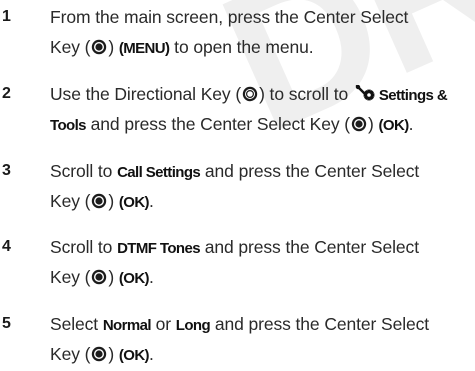 This screenshot has height=371, width=475. I want to click on bold-label: Long, so click(193, 325).